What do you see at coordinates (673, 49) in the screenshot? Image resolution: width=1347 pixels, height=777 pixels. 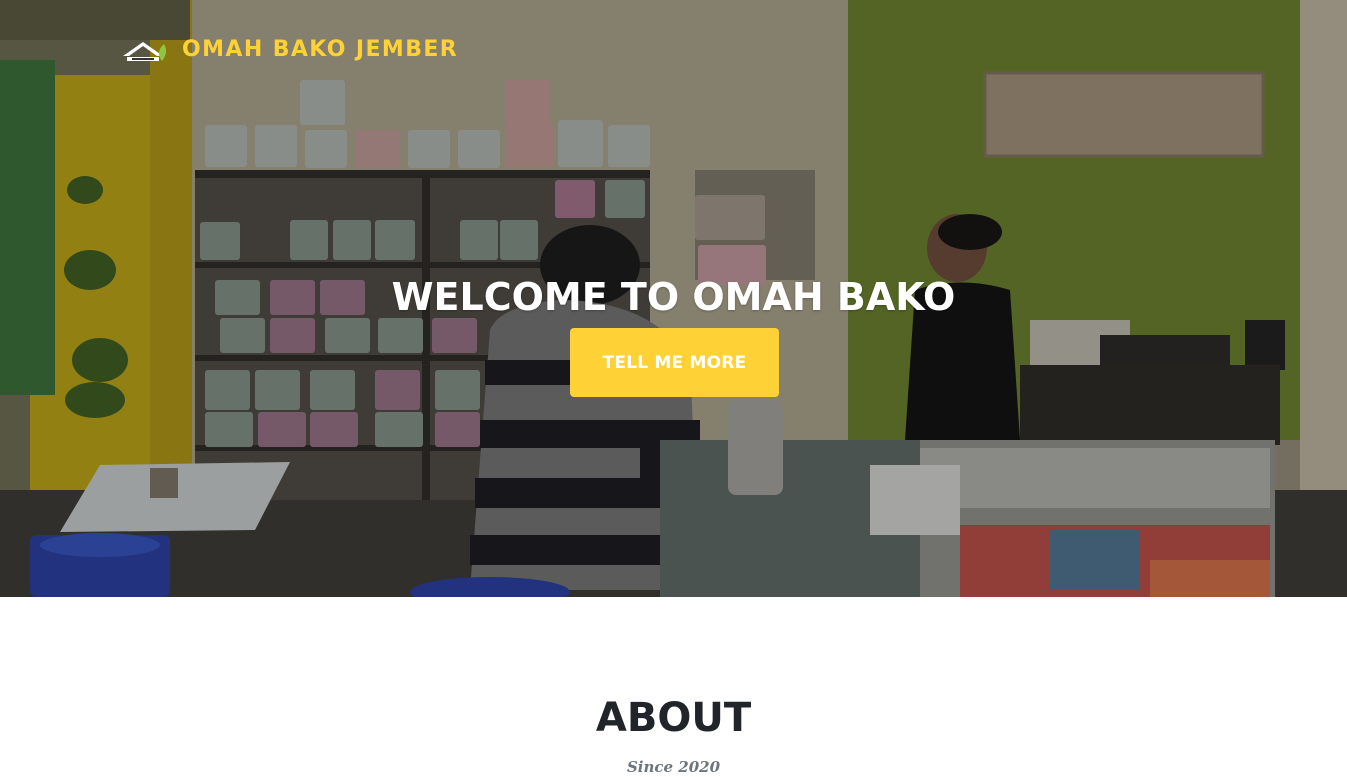 I see `navbar: OMAH BAKO JEMBER` at bounding box center [673, 49].